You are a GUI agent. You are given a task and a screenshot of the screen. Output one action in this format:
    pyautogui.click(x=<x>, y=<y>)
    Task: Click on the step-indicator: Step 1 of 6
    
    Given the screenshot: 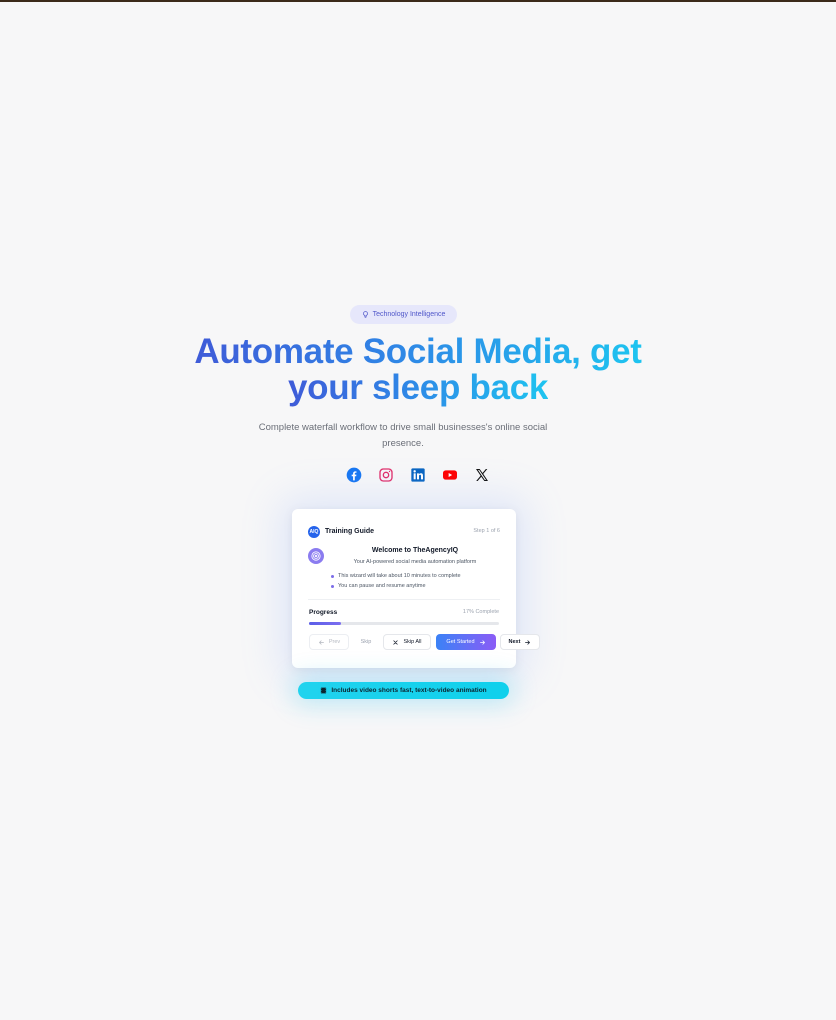 What is the action you would take?
    pyautogui.click(x=486, y=531)
    